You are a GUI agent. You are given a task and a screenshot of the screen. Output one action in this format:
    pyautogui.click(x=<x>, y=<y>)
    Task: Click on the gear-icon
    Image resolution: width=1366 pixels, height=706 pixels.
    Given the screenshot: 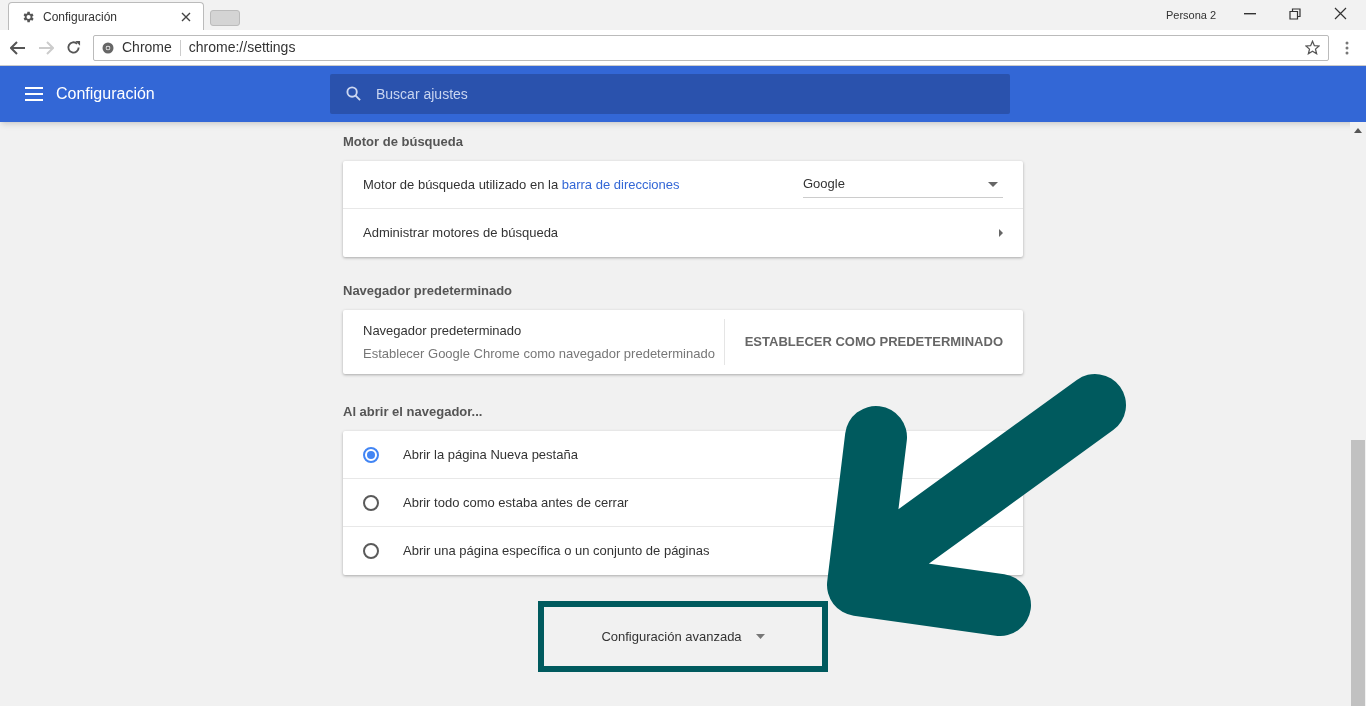 What is the action you would take?
    pyautogui.click(x=28, y=16)
    